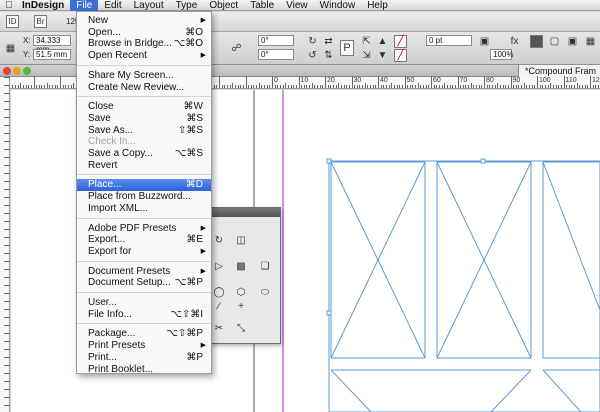 This screenshot has height=412, width=600. What do you see at coordinates (297, 5) in the screenshot?
I see `menu-view: View` at bounding box center [297, 5].